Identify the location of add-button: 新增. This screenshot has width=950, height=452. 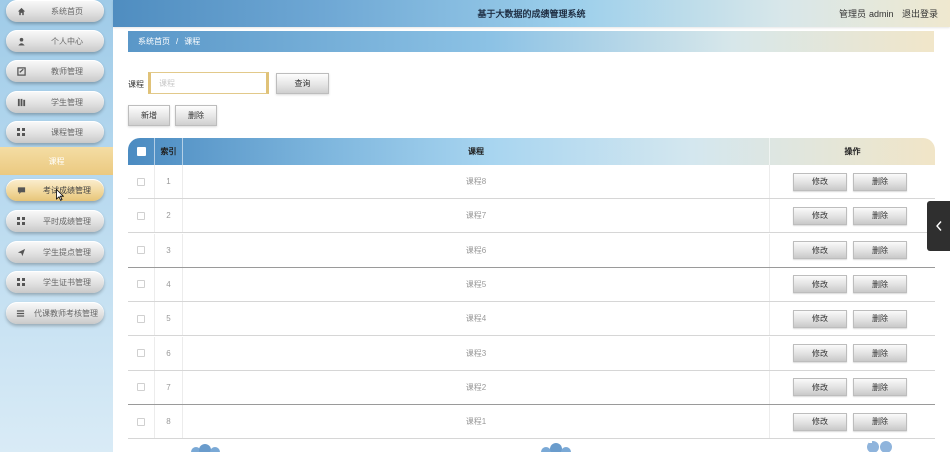
(149, 115).